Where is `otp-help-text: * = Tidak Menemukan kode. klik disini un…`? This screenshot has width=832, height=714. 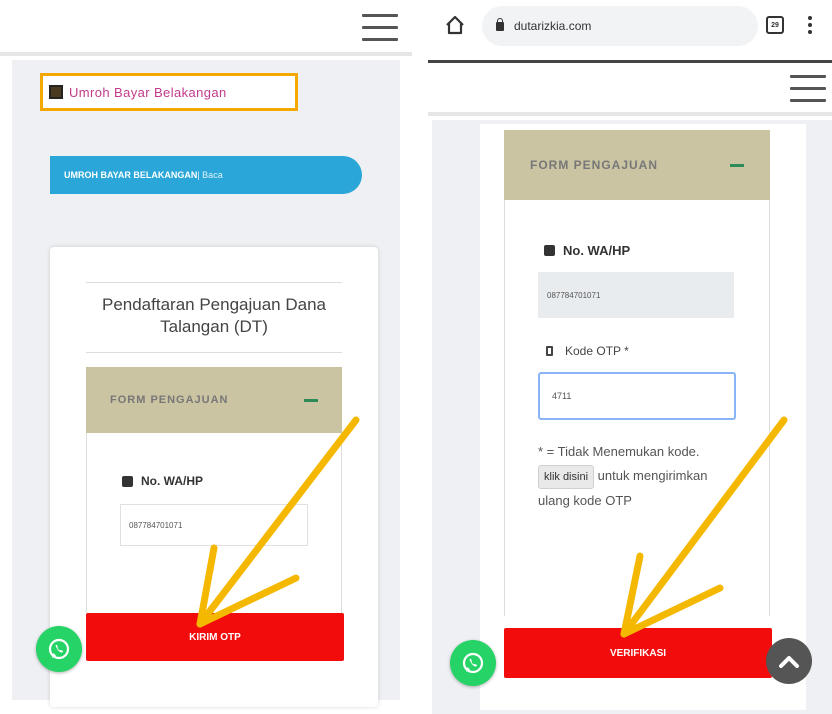 otp-help-text: * = Tidak Menemukan kode. klik disini un… is located at coordinates (638, 476).